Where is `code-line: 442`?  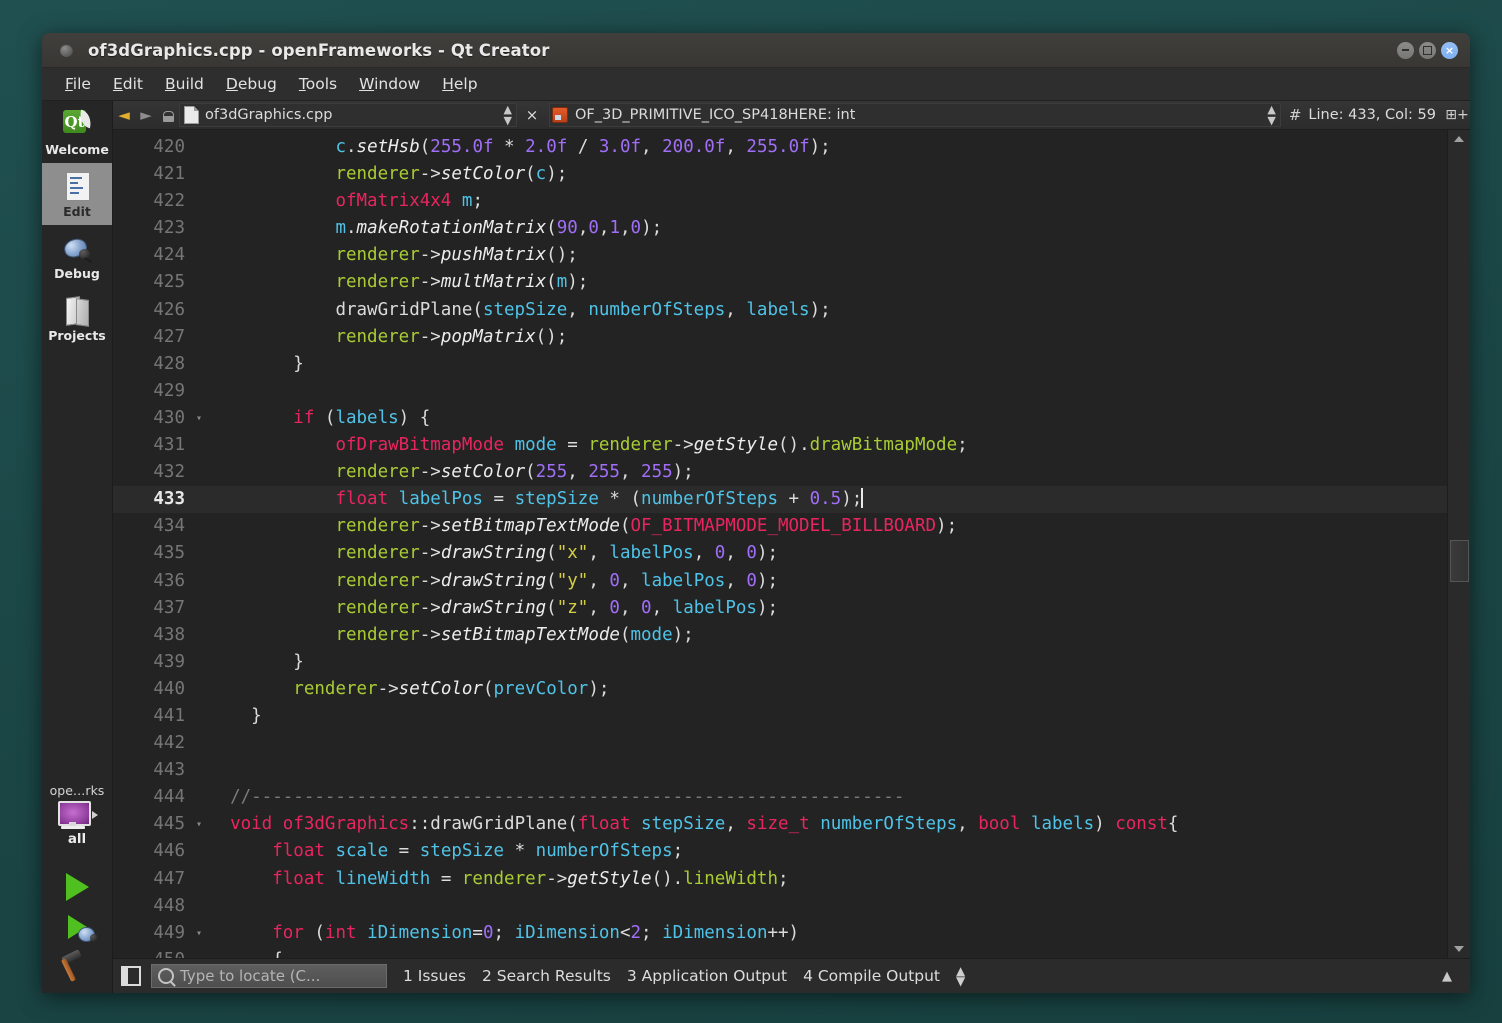
code-line: 442 is located at coordinates (780, 743).